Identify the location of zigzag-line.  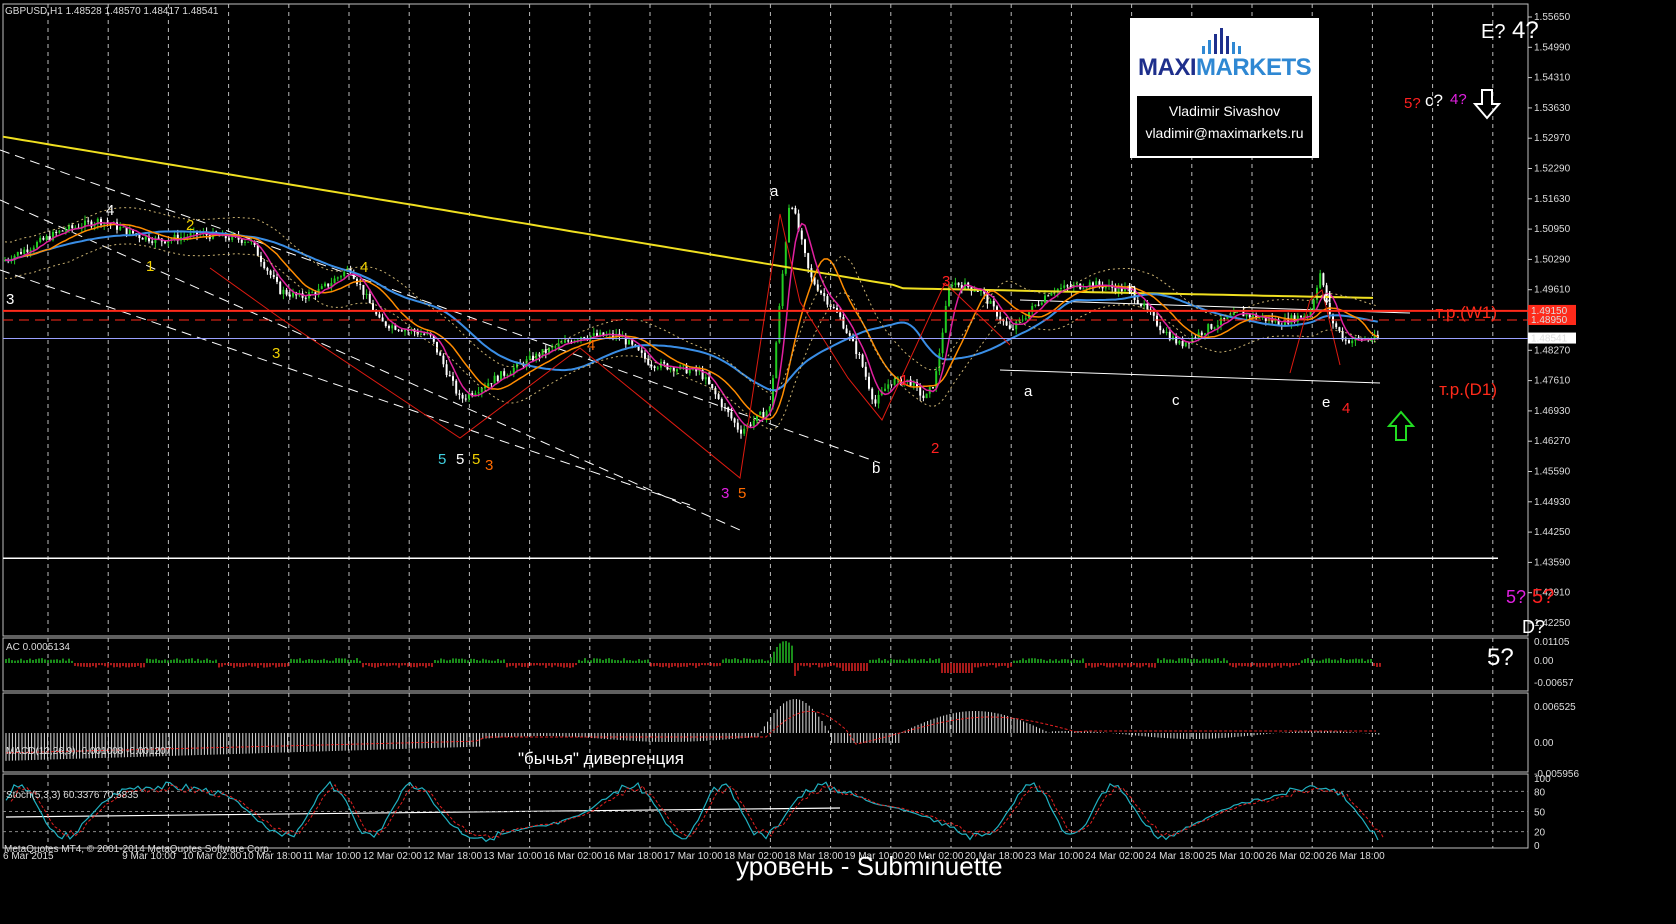
(610, 346).